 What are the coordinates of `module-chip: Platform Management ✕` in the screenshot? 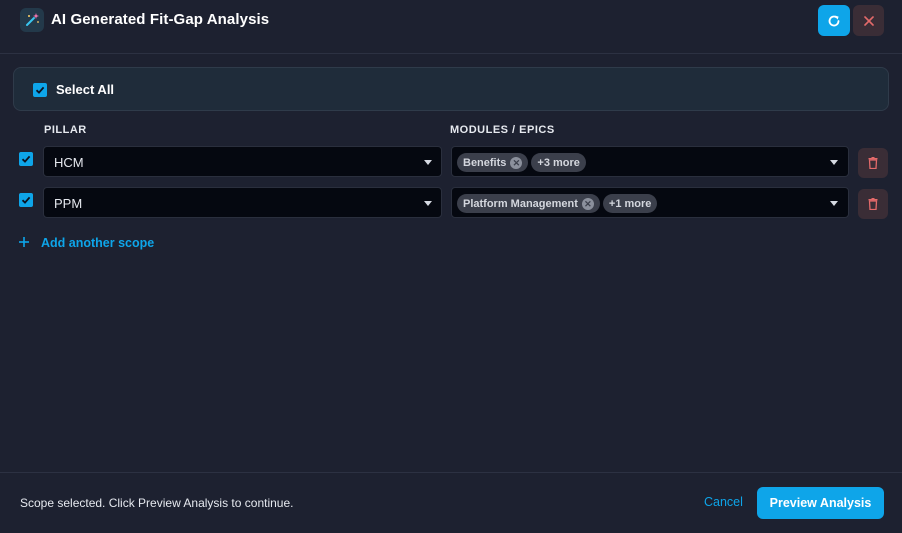 It's located at (528, 203).